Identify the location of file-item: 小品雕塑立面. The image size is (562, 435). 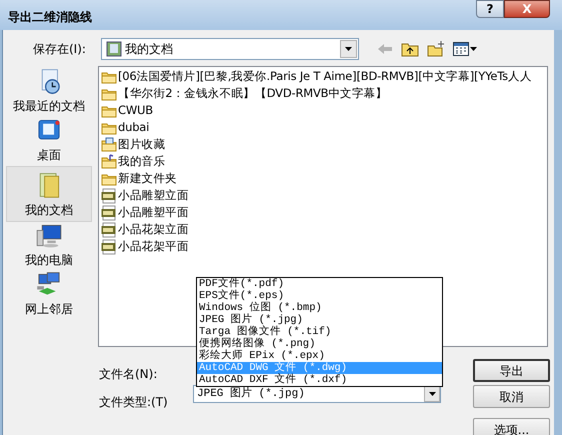
(324, 195).